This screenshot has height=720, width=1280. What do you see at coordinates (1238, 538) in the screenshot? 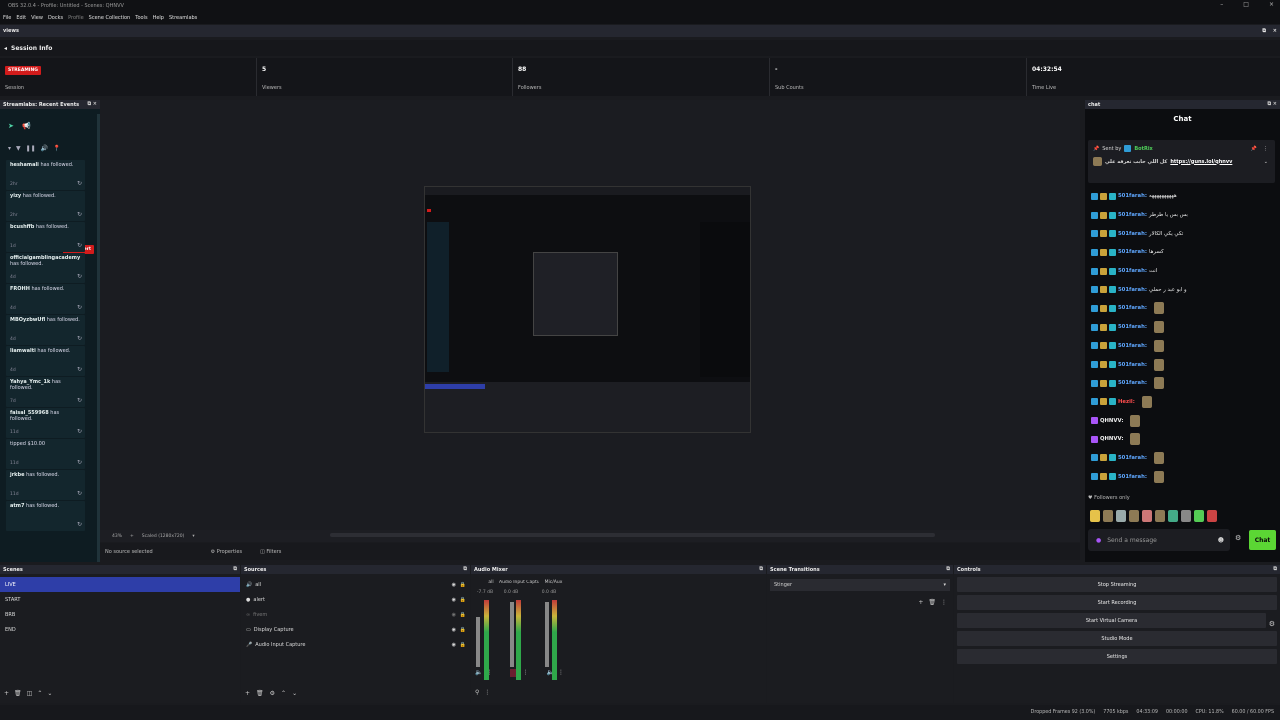
I see `chat-settings-icon: ⚙` at bounding box center [1238, 538].